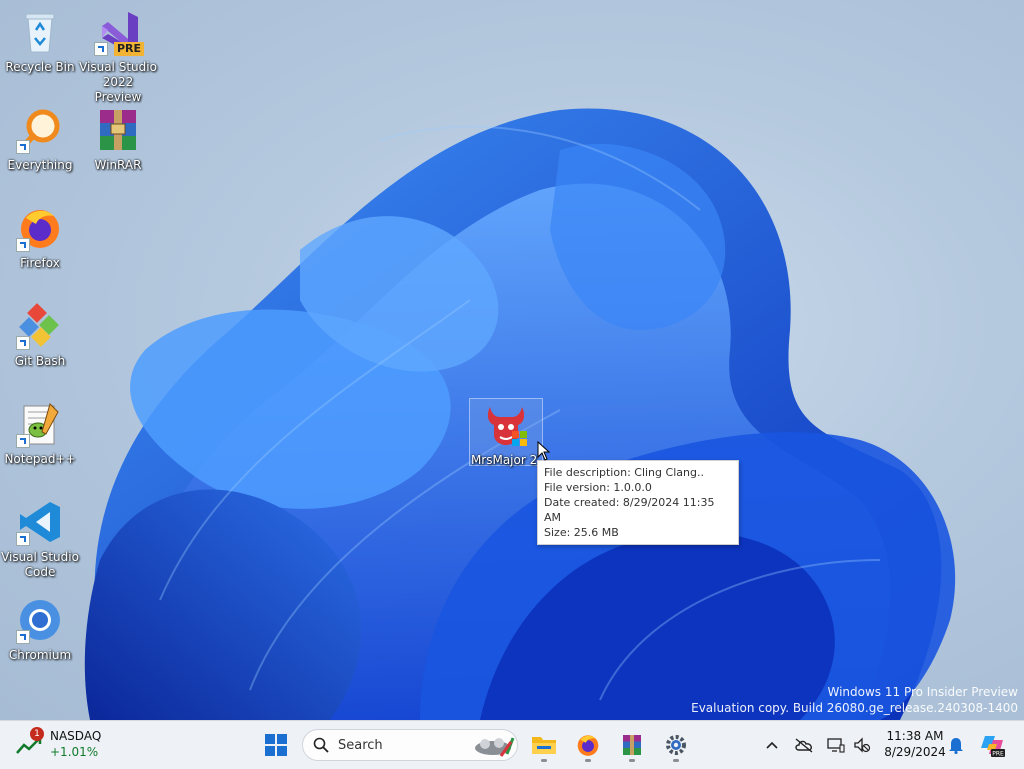  Describe the element at coordinates (40, 32) in the screenshot. I see `recycle-bin-icon` at that location.